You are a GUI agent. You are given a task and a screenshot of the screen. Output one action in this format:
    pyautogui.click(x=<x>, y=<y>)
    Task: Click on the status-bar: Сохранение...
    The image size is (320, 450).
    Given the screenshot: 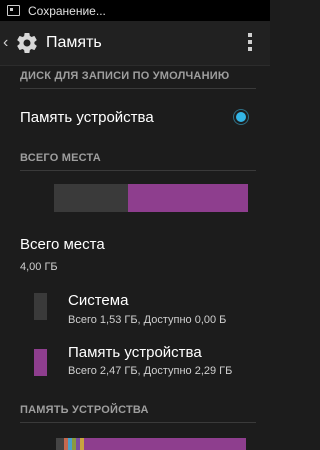 What is the action you would take?
    pyautogui.click(x=135, y=10)
    